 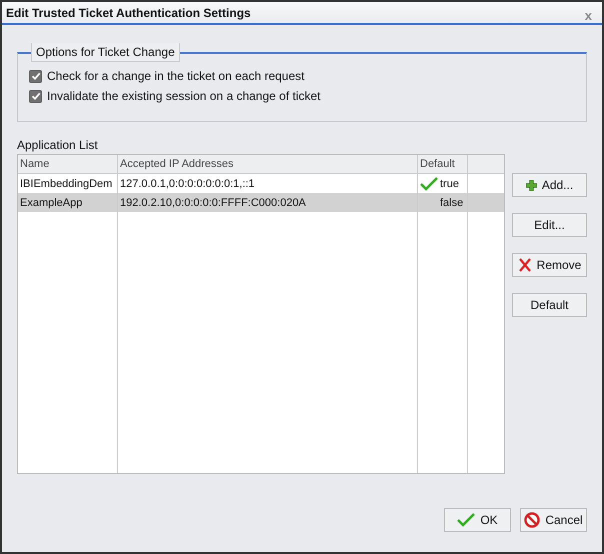 I want to click on table-cell: true, so click(x=449, y=184).